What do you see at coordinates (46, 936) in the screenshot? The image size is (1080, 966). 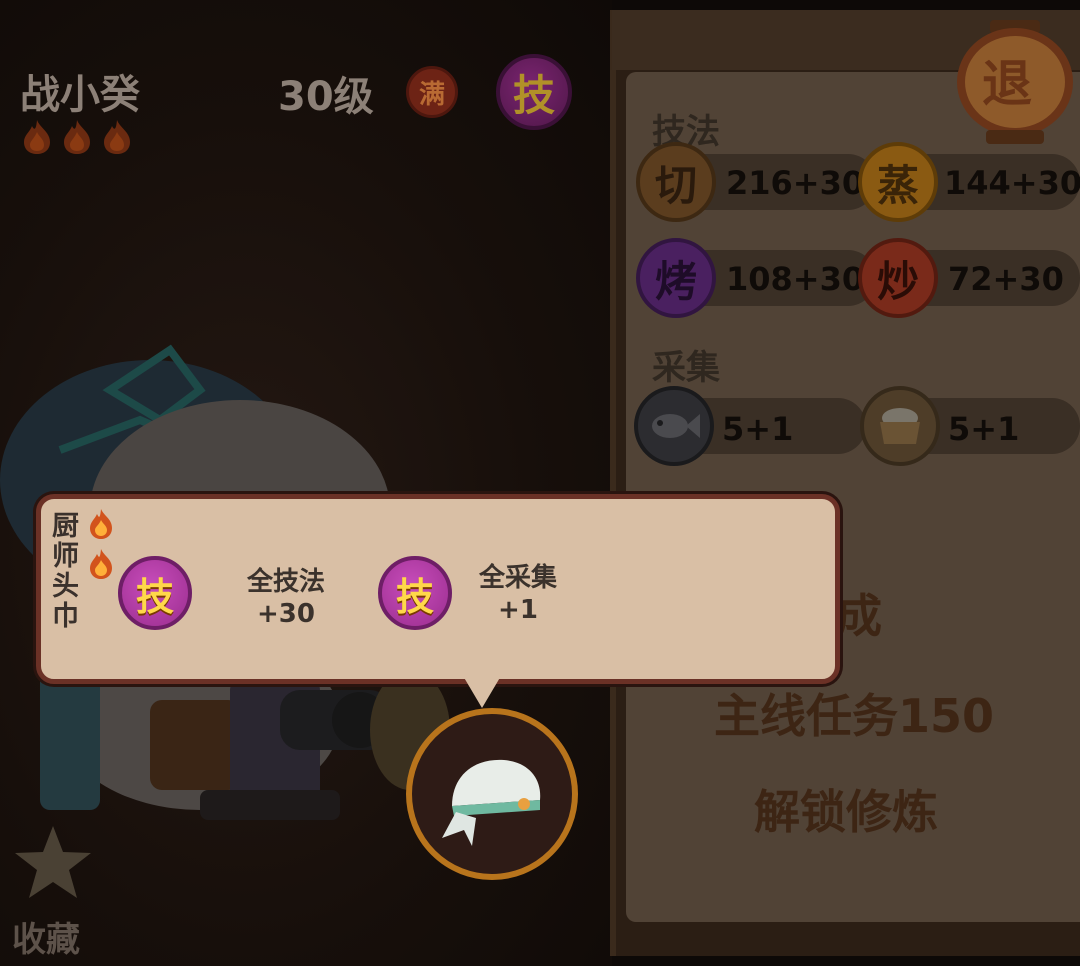 I see `favorite-label: 收藏` at bounding box center [46, 936].